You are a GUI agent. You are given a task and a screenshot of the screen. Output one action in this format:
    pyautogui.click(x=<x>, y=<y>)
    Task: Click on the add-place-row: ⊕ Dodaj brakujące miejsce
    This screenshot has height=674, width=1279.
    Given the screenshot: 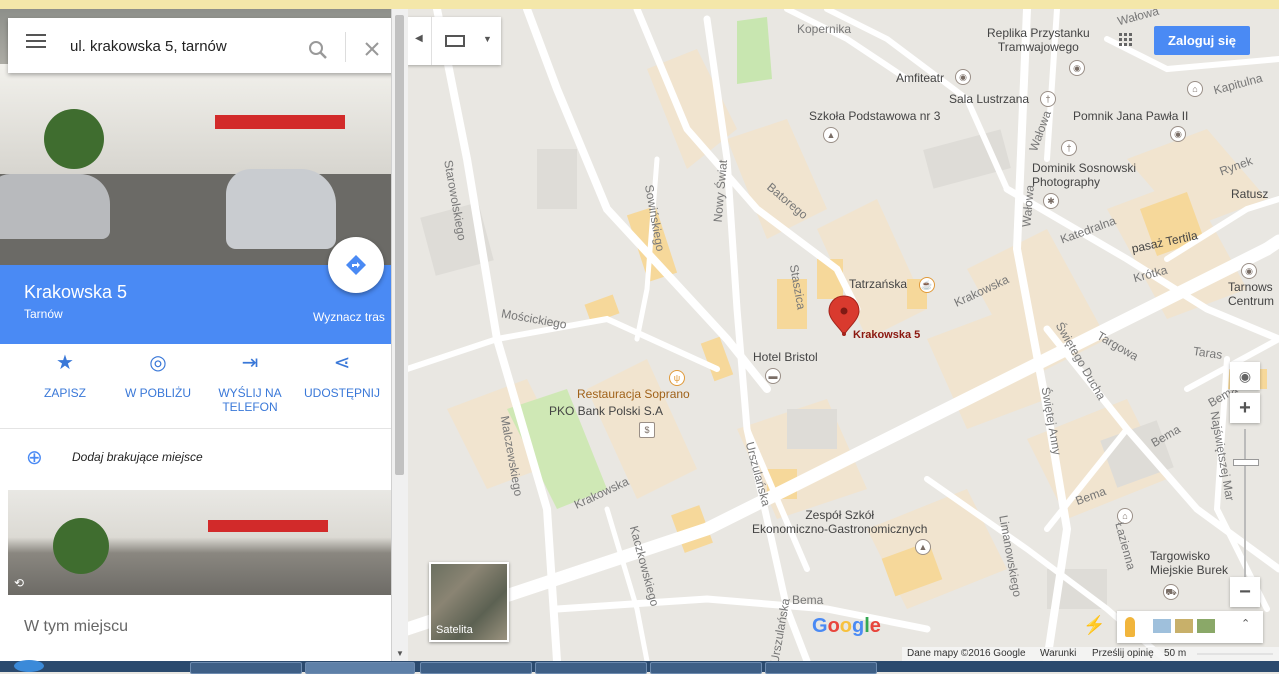 What is the action you would take?
    pyautogui.click(x=195, y=458)
    